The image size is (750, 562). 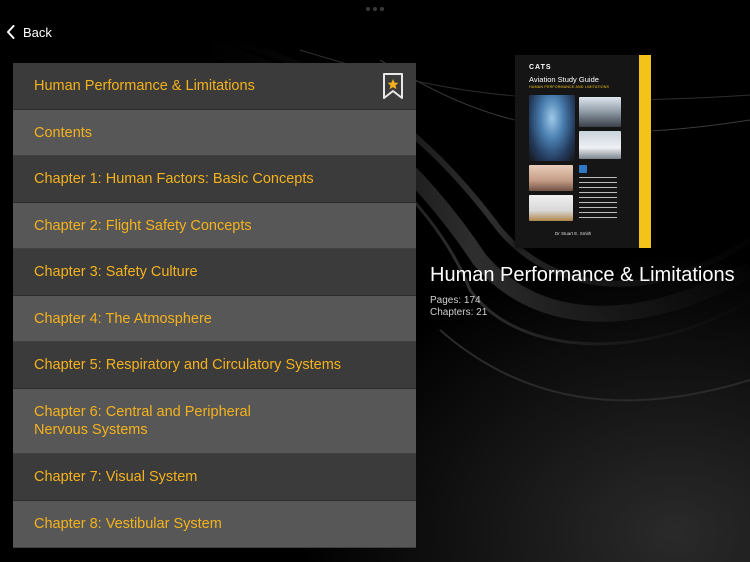 I want to click on toc-row-chapter-2: Chapter 2: Flight Safety Concepts, so click(x=214, y=226).